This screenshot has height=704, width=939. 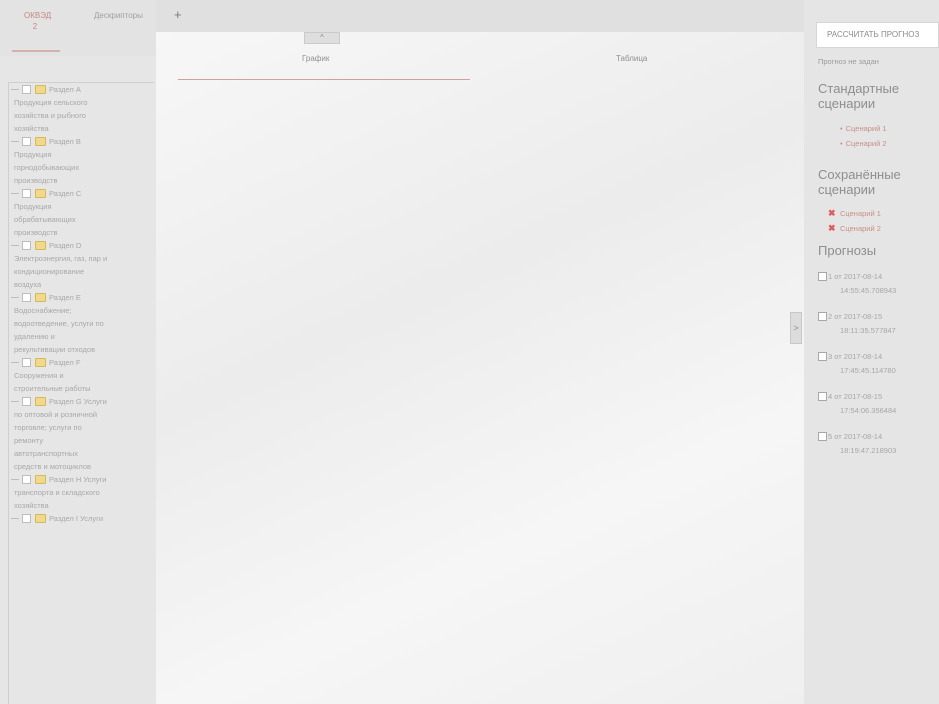 What do you see at coordinates (65, 193) in the screenshot?
I see `tree-node-label: Раздел С` at bounding box center [65, 193].